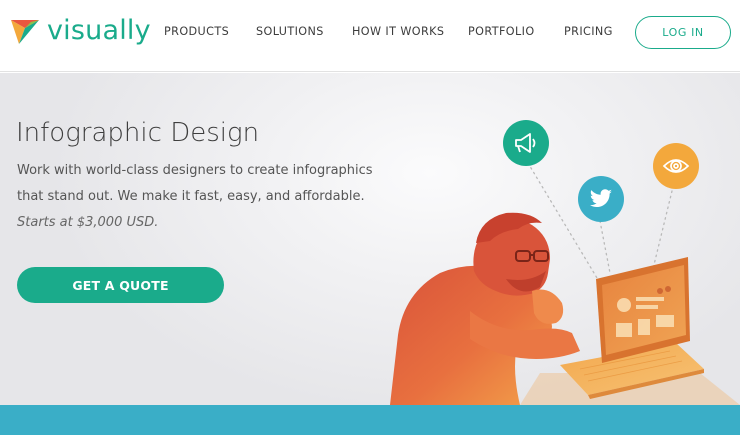 This screenshot has width=740, height=435. Describe the element at coordinates (501, 31) in the screenshot. I see `nav-portfolio: PORTFOLIO` at that location.